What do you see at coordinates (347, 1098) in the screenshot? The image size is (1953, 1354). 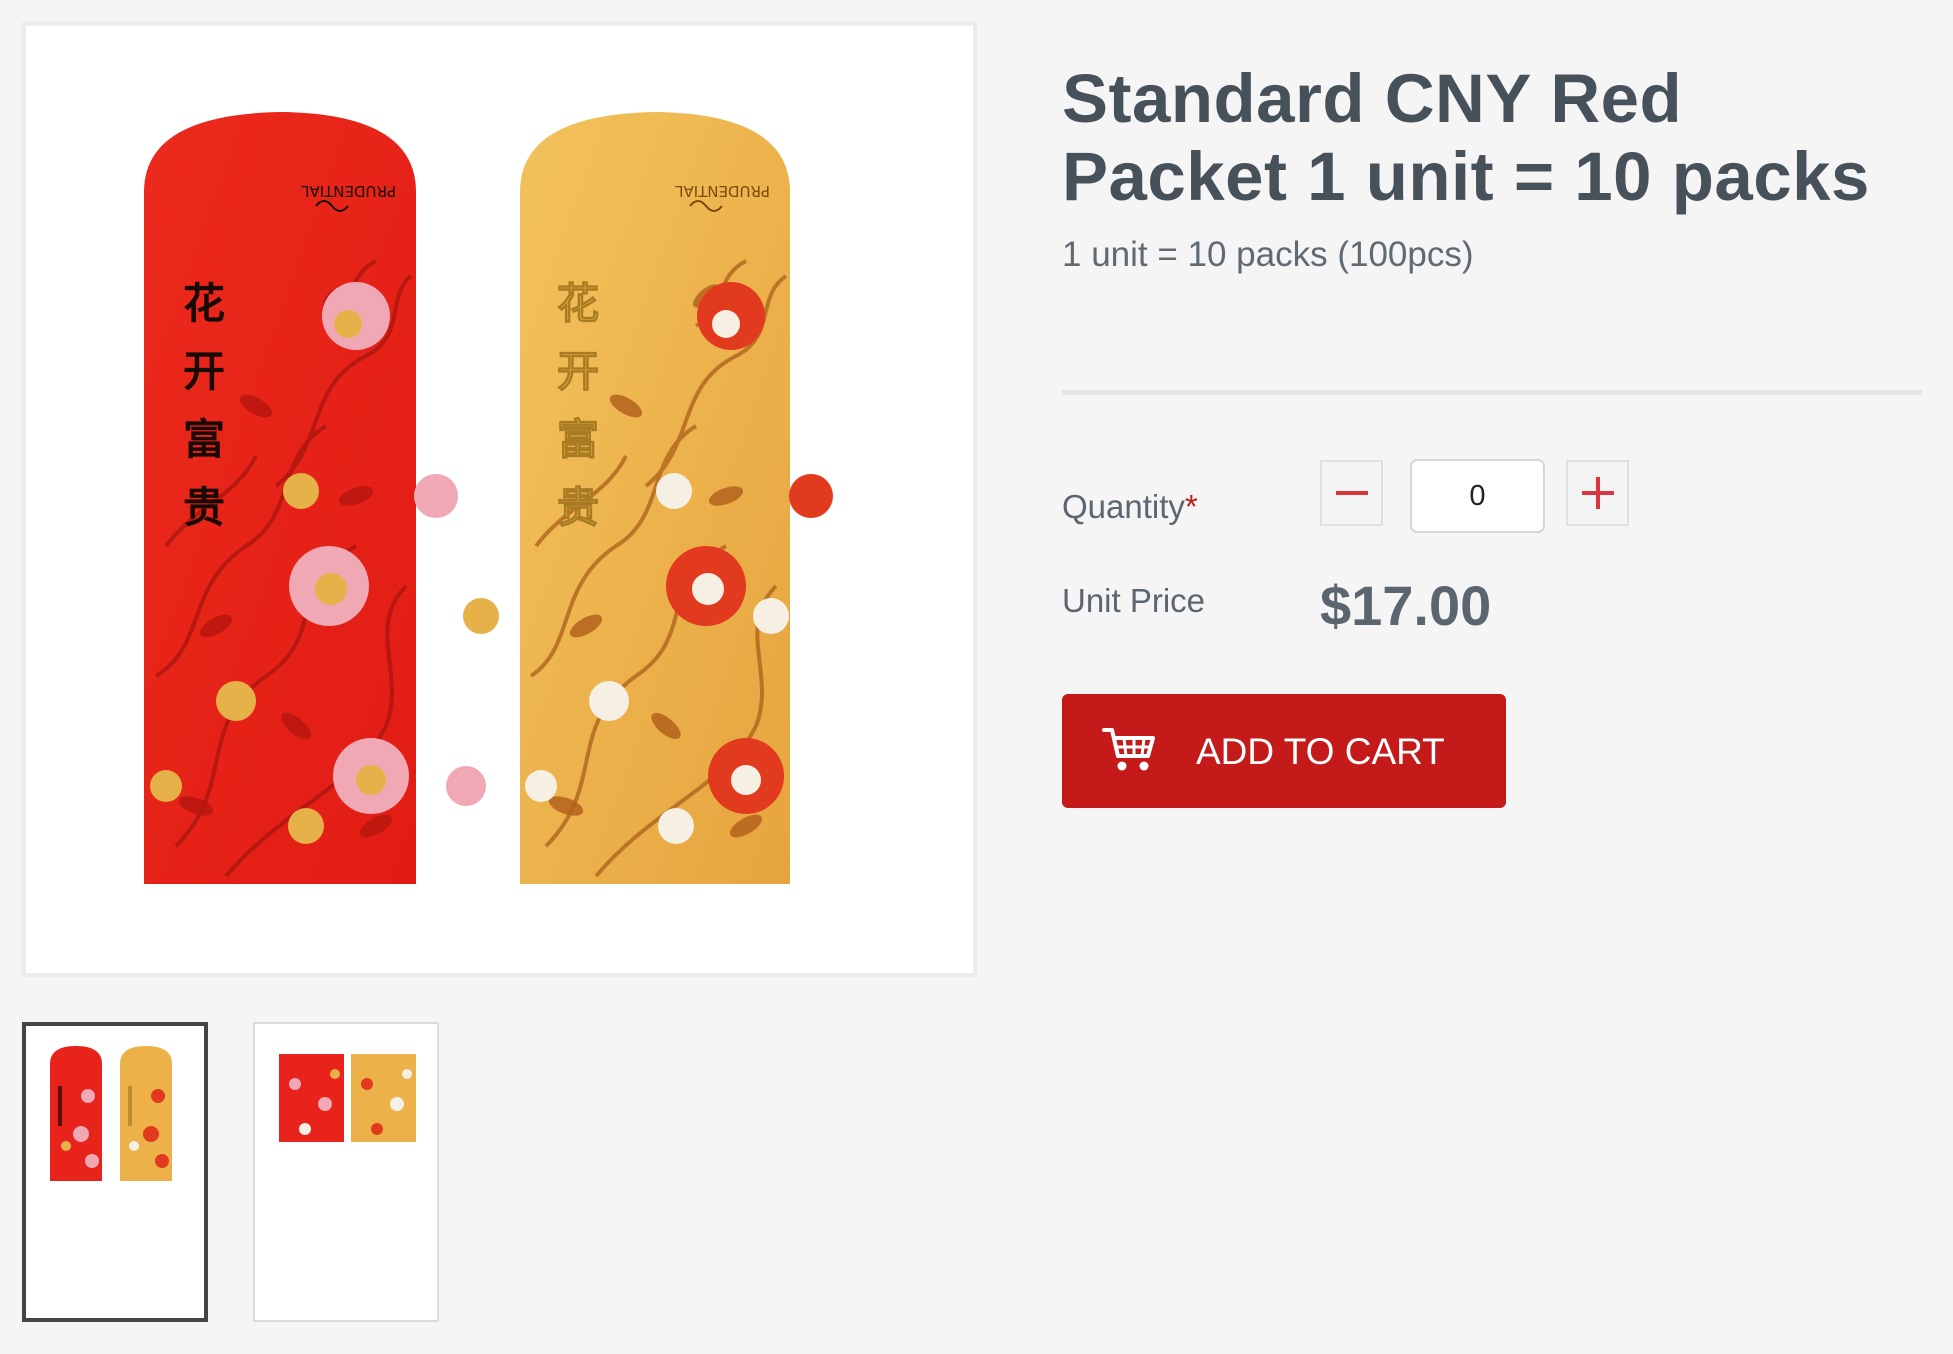 I see `thumbnail-2-image` at bounding box center [347, 1098].